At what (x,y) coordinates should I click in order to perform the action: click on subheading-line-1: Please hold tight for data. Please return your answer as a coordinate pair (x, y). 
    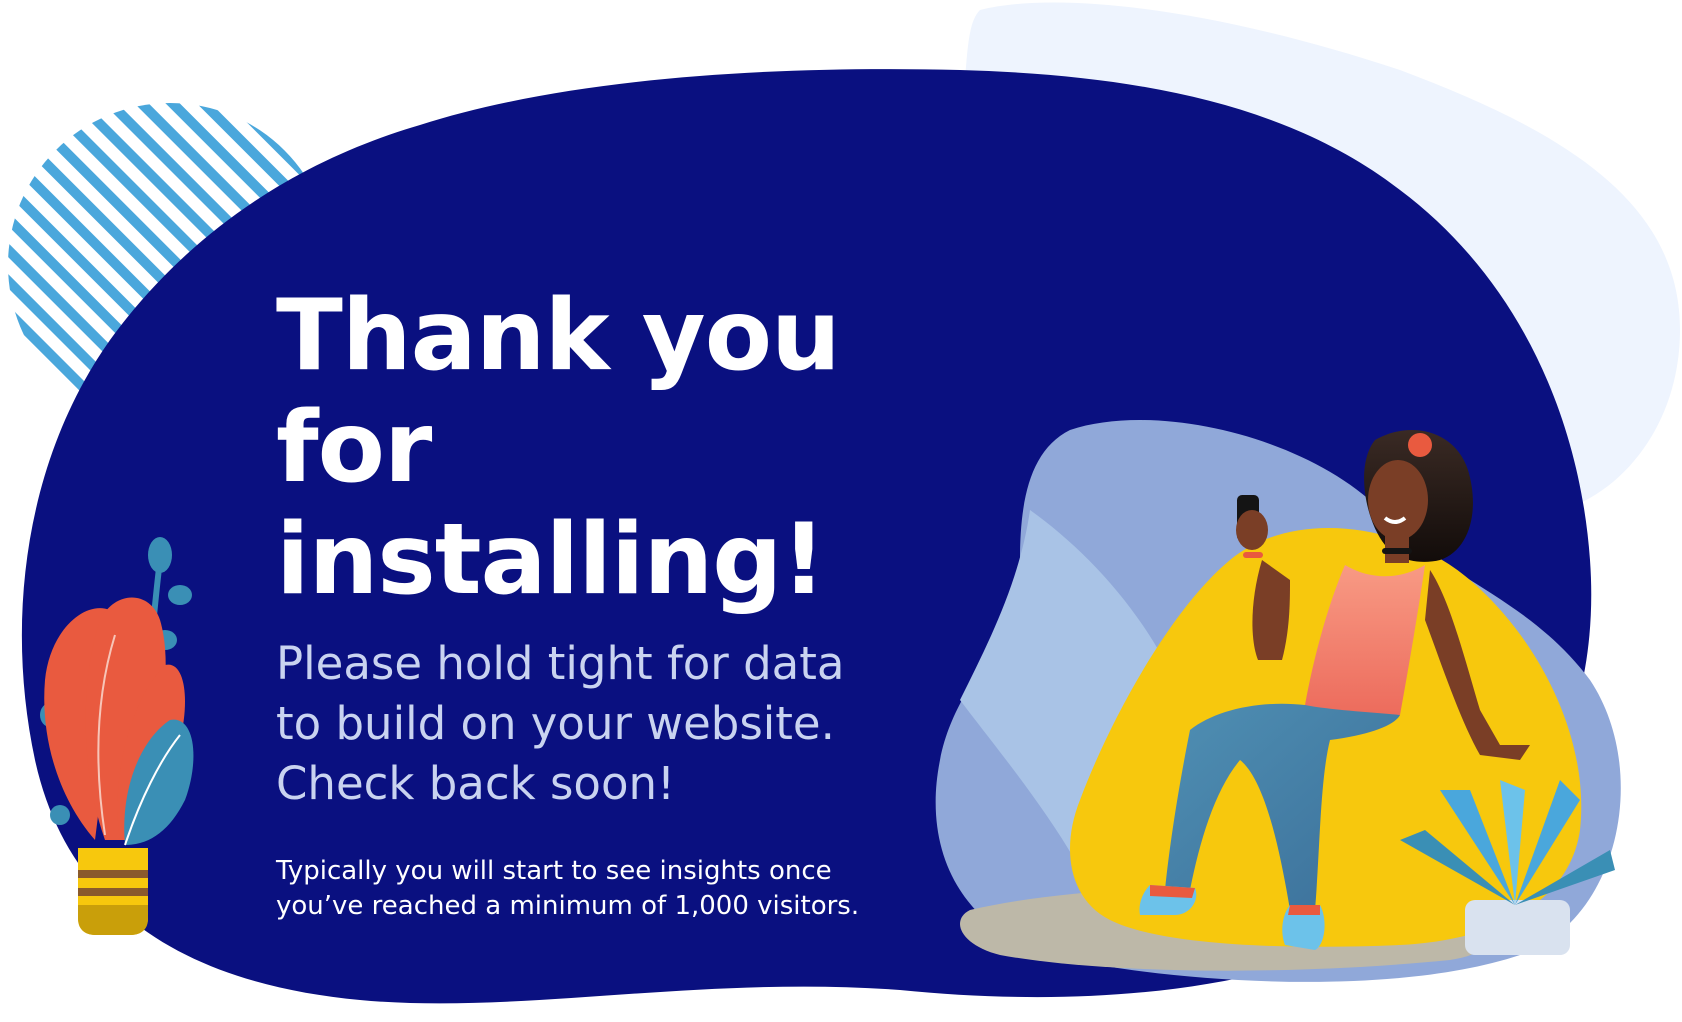
    Looking at the image, I should click on (560, 663).